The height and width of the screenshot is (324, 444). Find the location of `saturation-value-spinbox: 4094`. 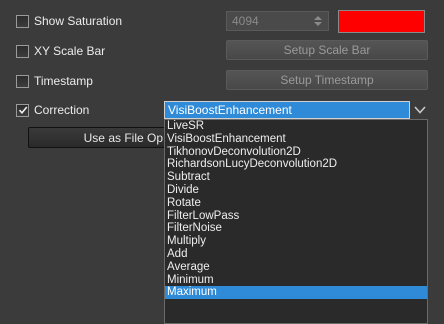

saturation-value-spinbox: 4094 is located at coordinates (277, 21).